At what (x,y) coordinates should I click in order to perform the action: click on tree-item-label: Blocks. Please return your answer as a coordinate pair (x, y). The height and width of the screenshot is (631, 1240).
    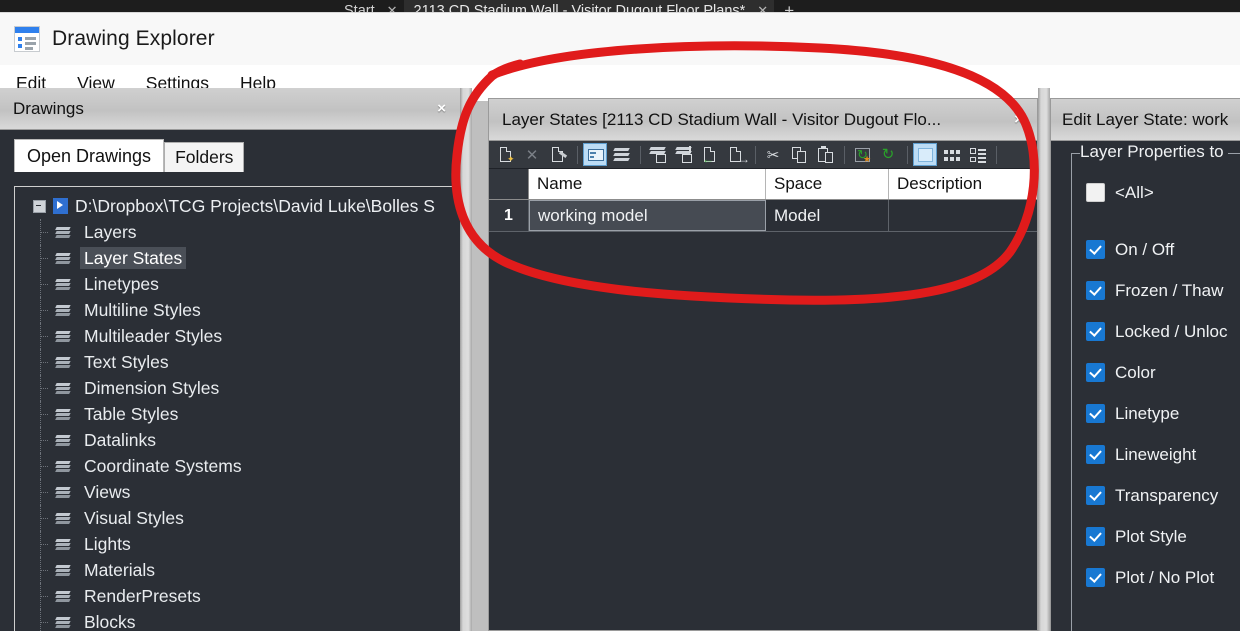
    Looking at the image, I should click on (110, 621).